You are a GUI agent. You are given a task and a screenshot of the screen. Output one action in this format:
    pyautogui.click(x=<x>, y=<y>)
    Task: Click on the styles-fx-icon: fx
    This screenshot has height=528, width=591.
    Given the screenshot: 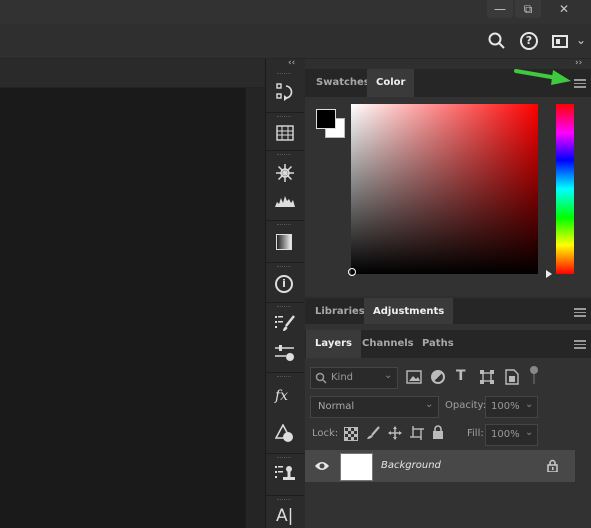 What is the action you would take?
    pyautogui.click(x=285, y=396)
    